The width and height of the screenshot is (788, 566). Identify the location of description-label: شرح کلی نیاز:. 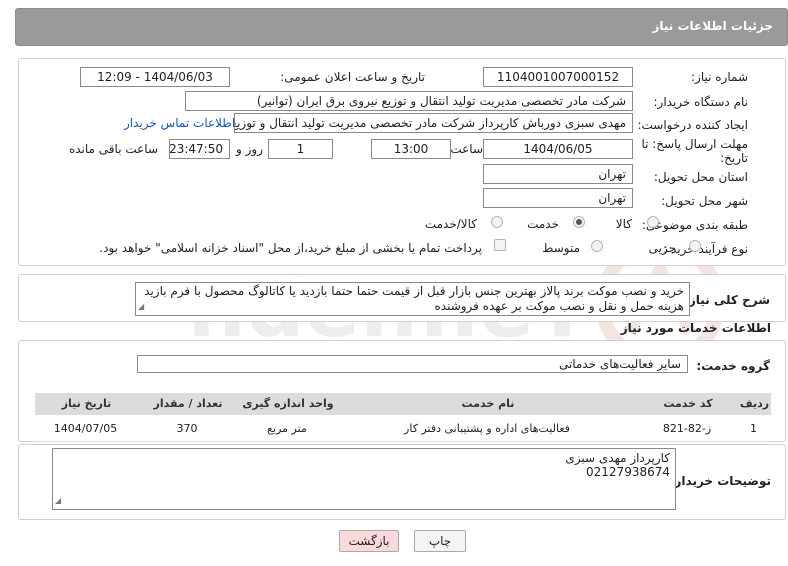
(727, 300).